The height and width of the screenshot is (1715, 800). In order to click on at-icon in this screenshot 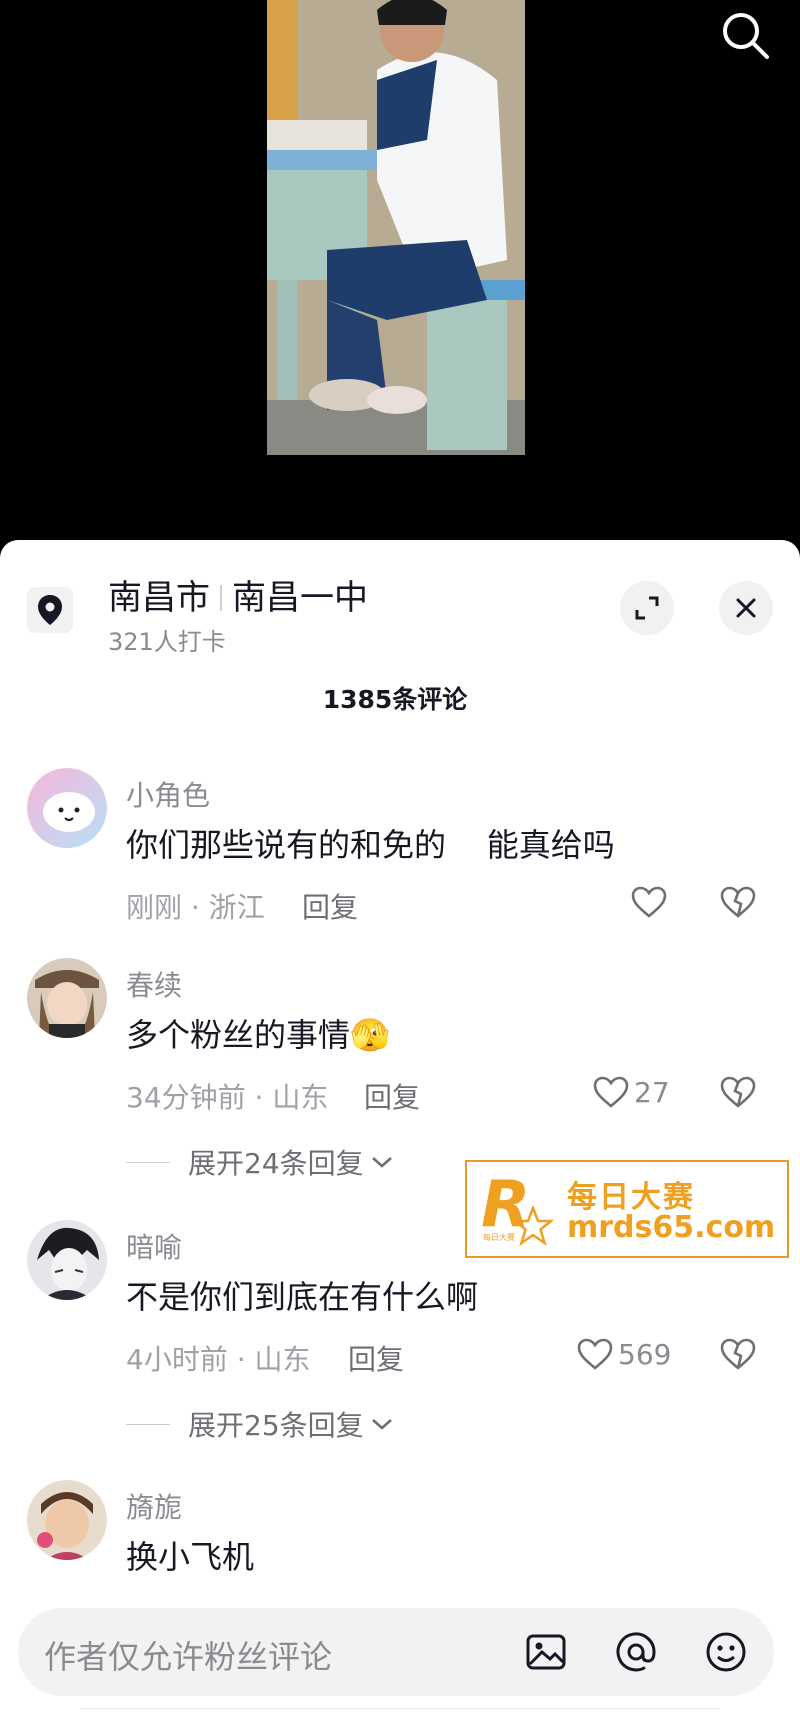, I will do `click(636, 1652)`.